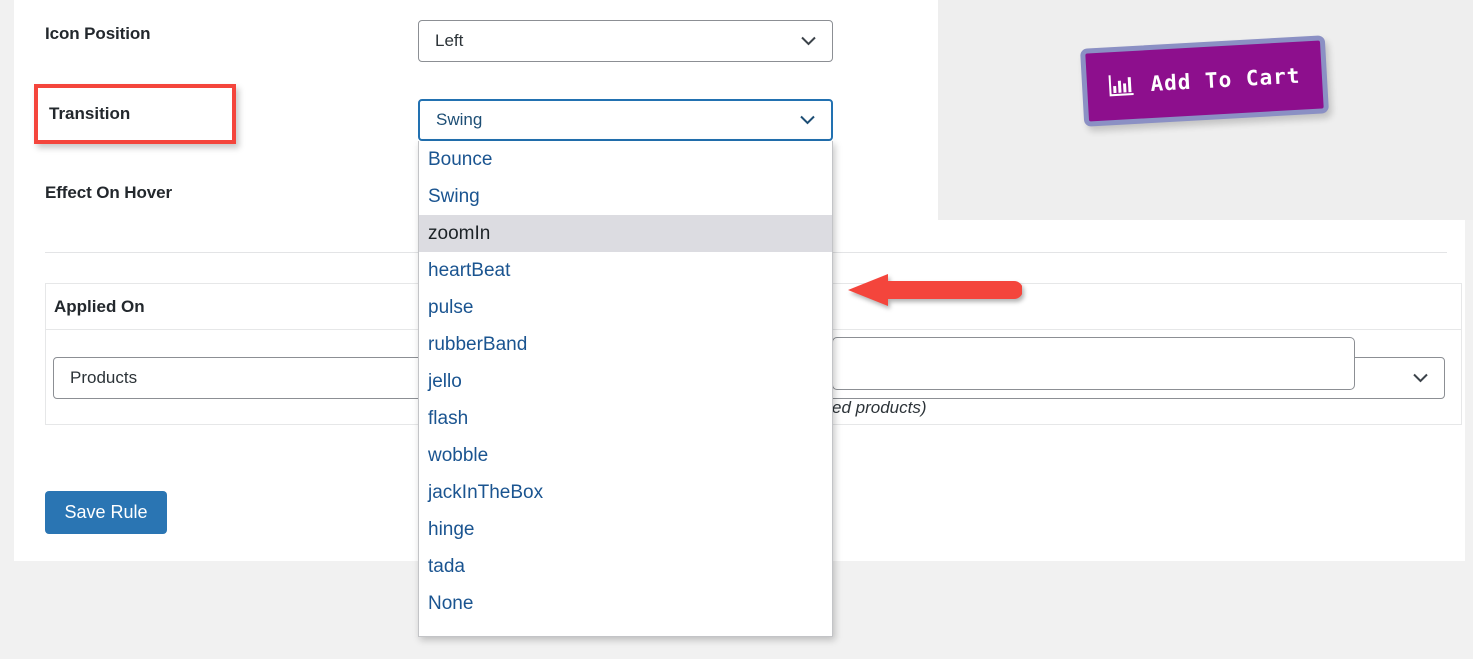 The image size is (1473, 659). What do you see at coordinates (625, 41) in the screenshot?
I see `icon-position-select: Left` at bounding box center [625, 41].